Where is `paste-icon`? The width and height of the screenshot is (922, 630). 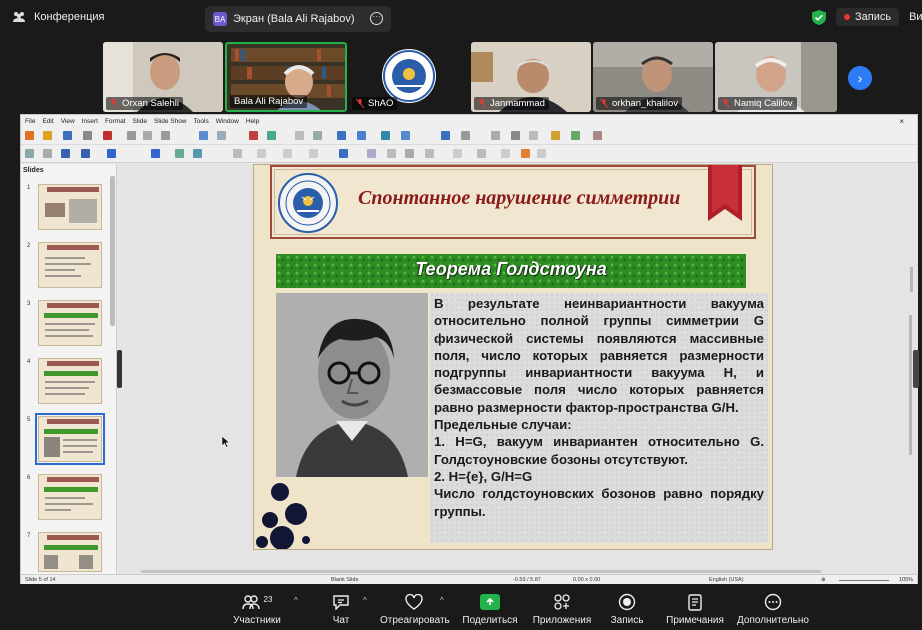 paste-icon is located at coordinates (165, 135).